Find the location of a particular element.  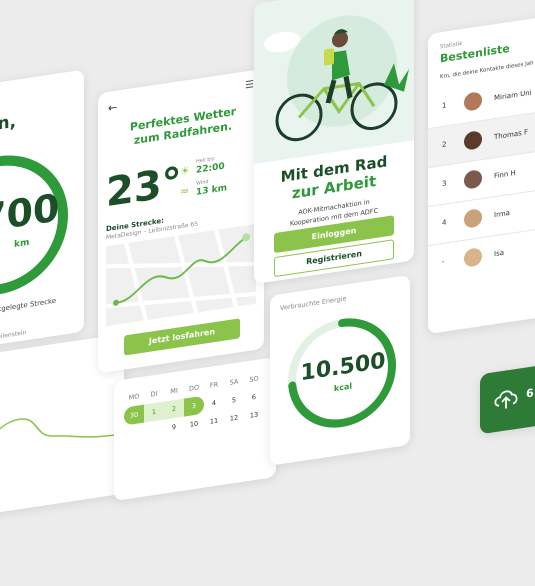

contact-name: Isa is located at coordinates (499, 253).